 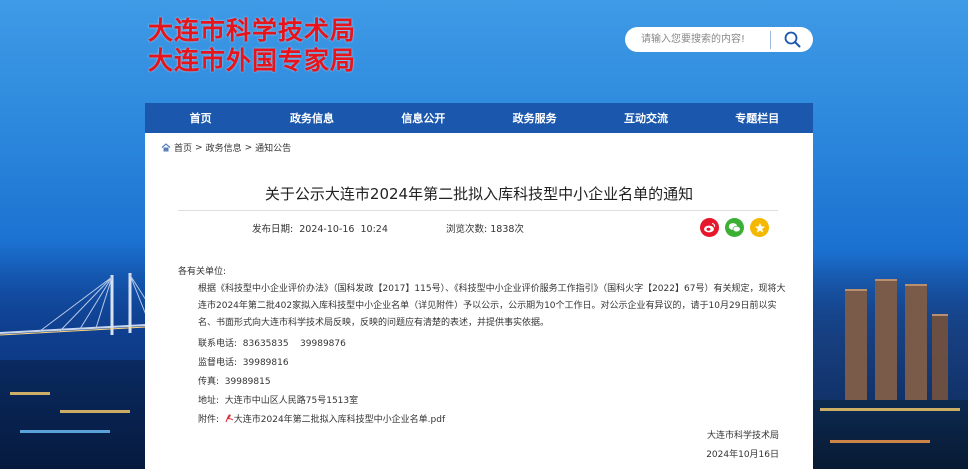 I want to click on supervise-phone-label: 监督电话:, so click(x=218, y=363).